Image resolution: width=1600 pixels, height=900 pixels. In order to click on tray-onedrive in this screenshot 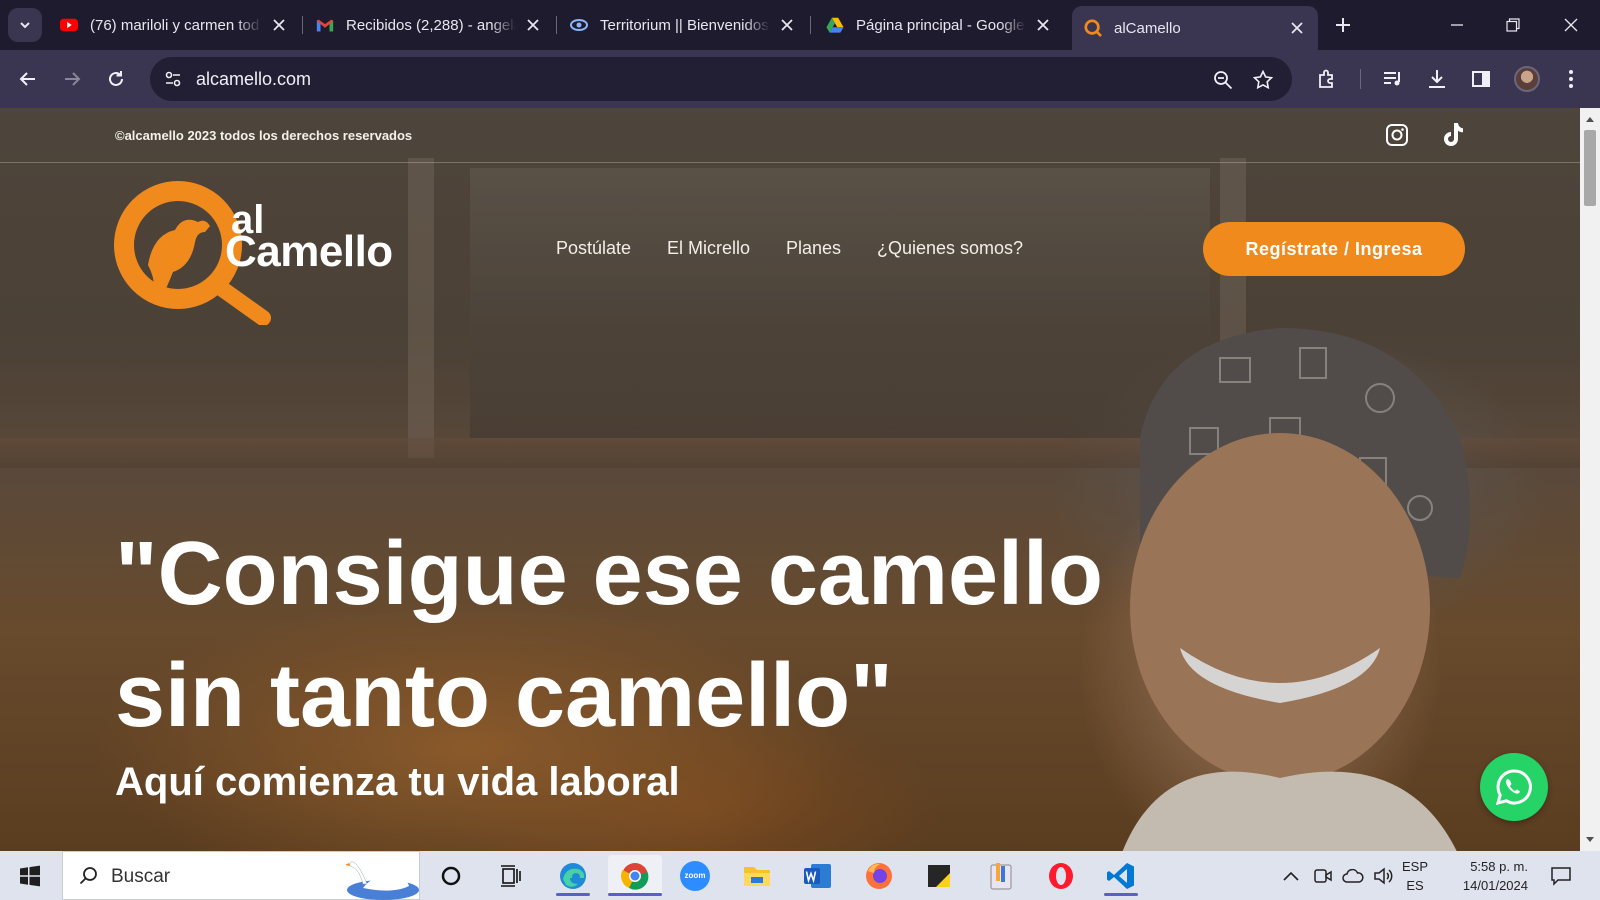, I will do `click(1353, 876)`.